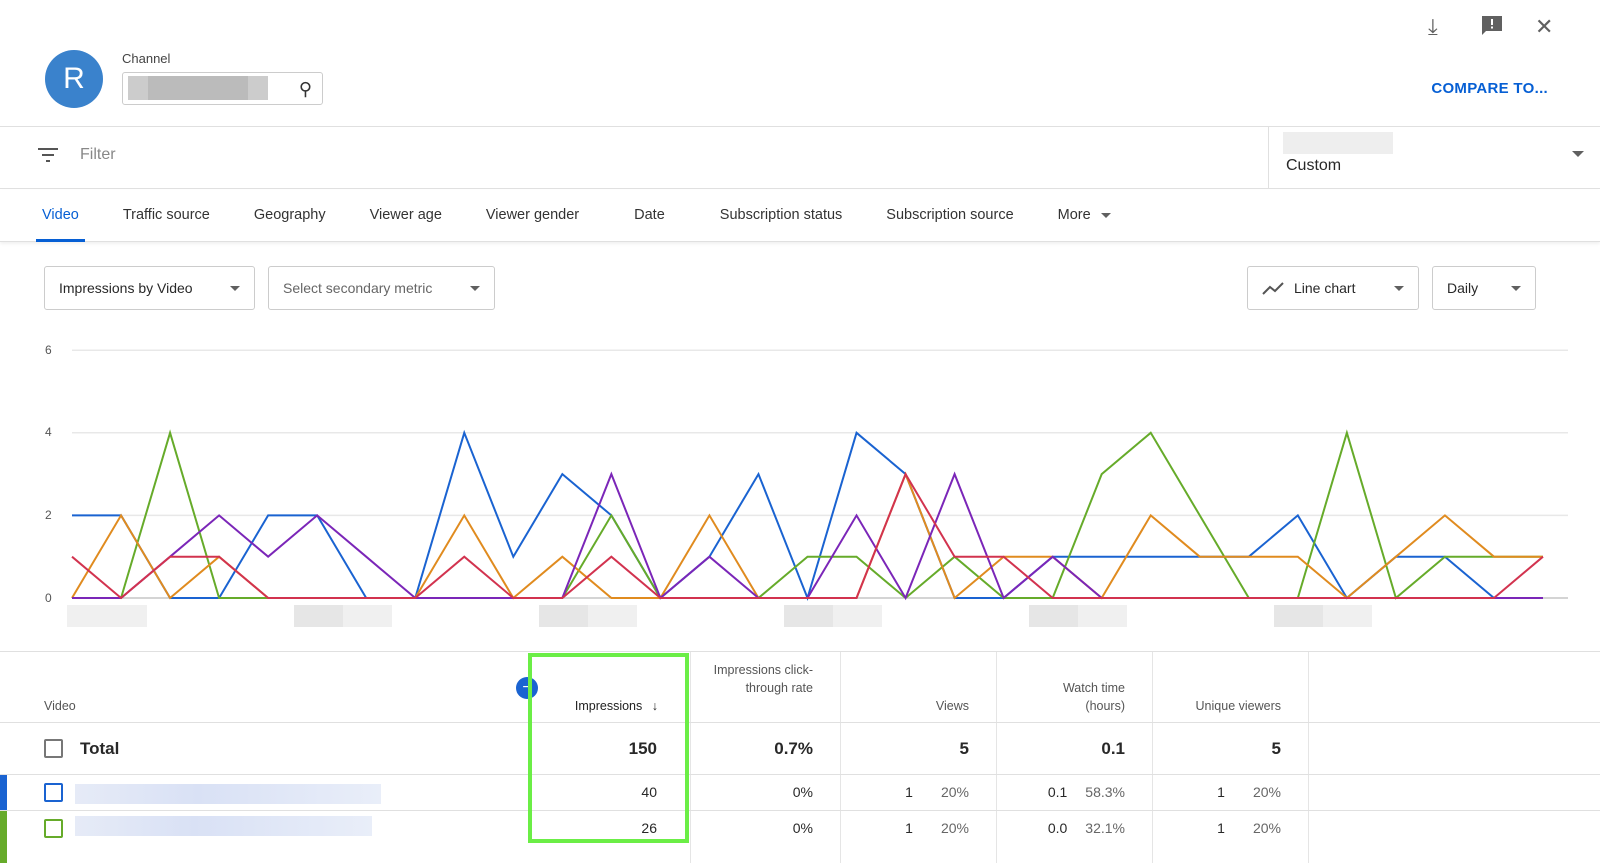 This screenshot has width=1600, height=863. What do you see at coordinates (126, 288) in the screenshot?
I see `primary-metric-value: Impressions by Video` at bounding box center [126, 288].